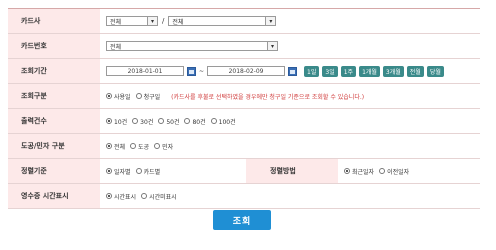  What do you see at coordinates (244, 146) in the screenshot?
I see `row-type: 도공/민자 구분 전체 도공 민자` at bounding box center [244, 146].